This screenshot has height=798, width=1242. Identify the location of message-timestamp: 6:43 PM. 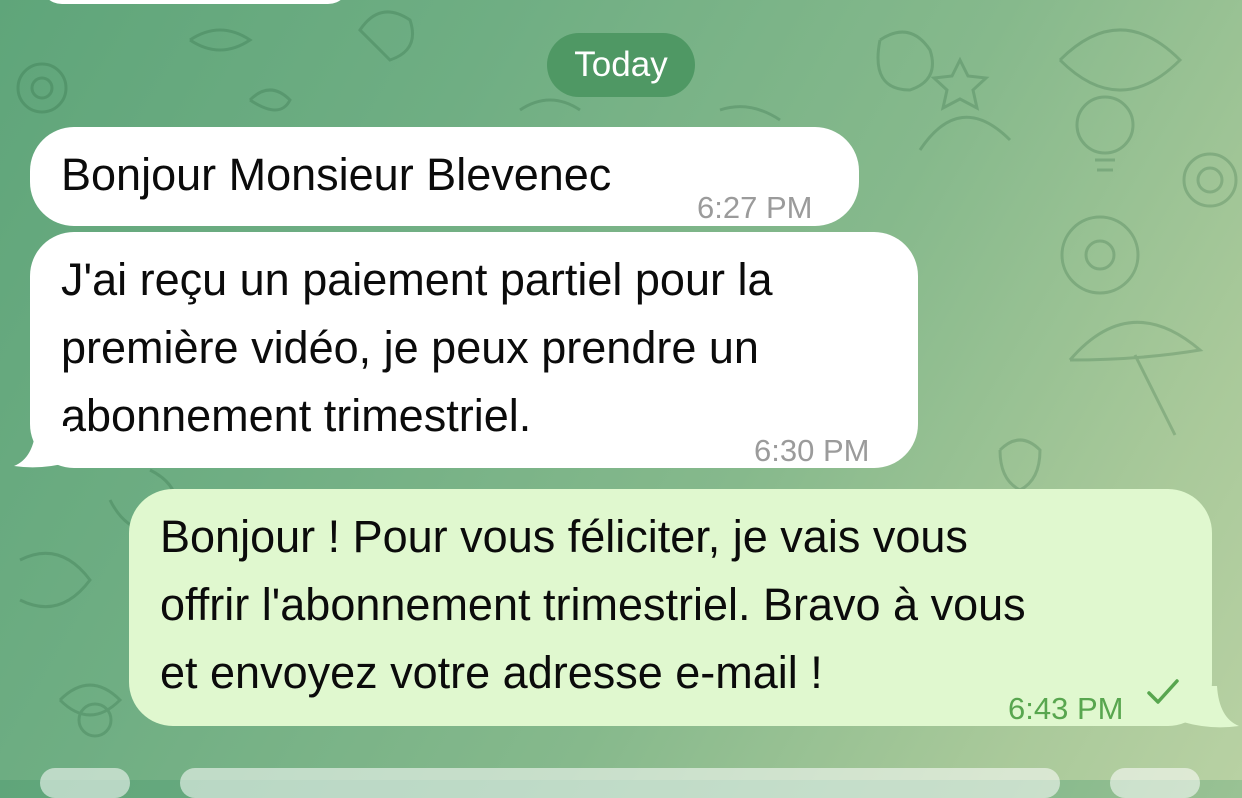
(1066, 708).